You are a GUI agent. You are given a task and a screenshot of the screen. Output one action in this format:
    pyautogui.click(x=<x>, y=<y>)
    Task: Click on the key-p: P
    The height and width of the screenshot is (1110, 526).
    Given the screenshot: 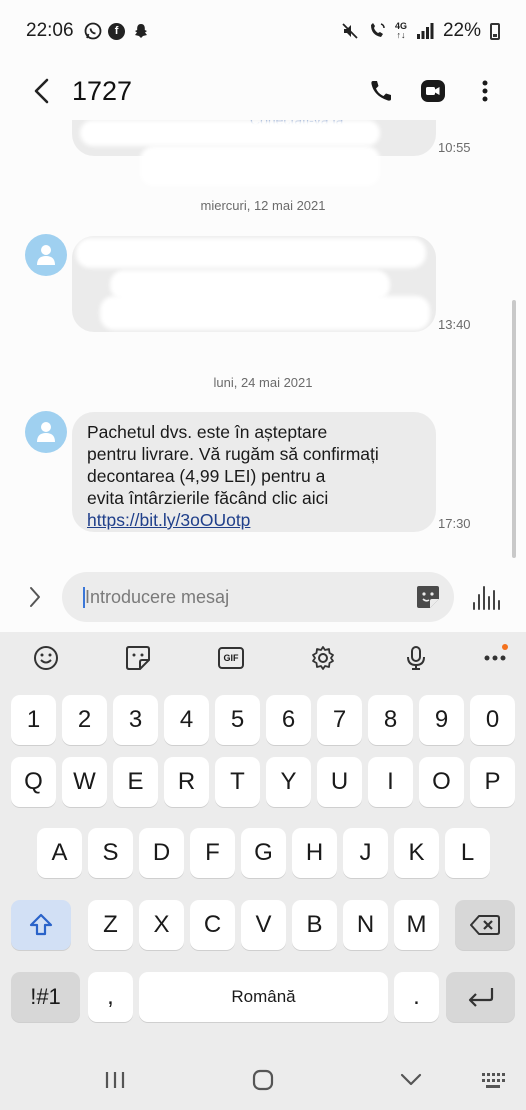 What is the action you would take?
    pyautogui.click(x=492, y=782)
    